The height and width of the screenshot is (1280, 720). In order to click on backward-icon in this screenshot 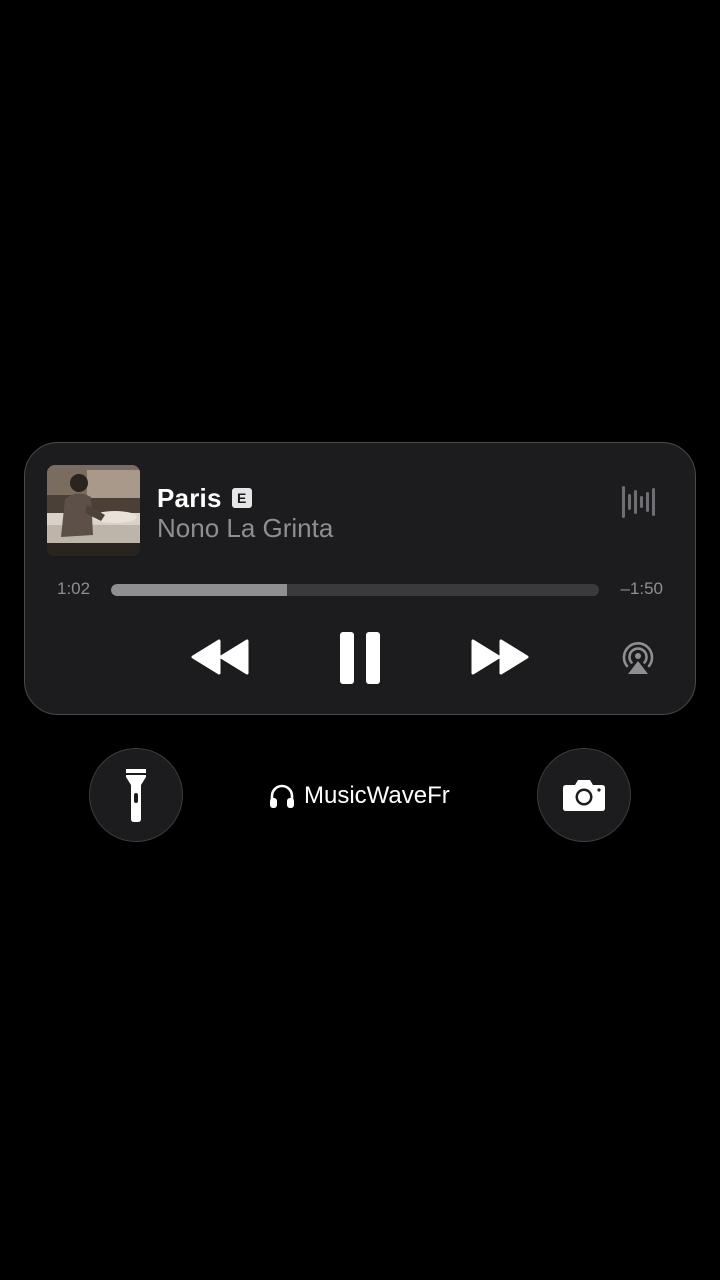, I will do `click(220, 657)`.